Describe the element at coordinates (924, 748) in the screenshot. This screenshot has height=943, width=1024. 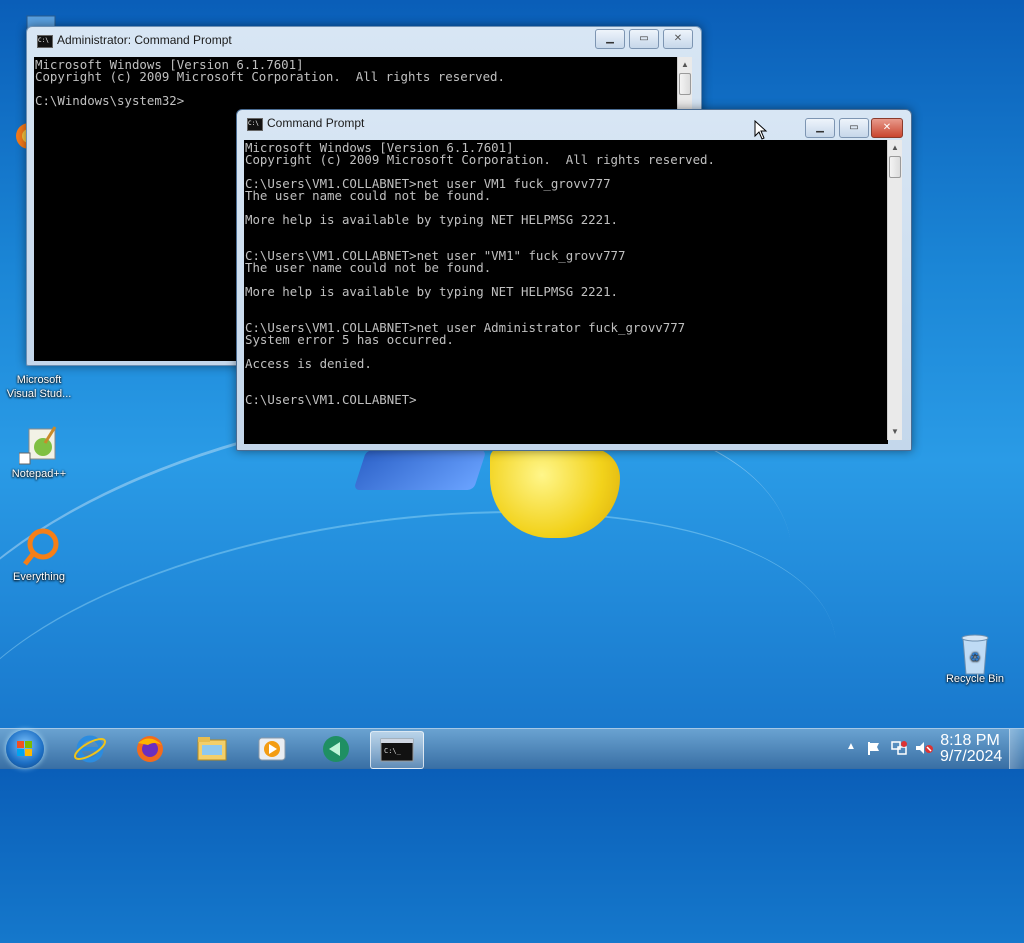
I see `volume-muted-icon` at that location.